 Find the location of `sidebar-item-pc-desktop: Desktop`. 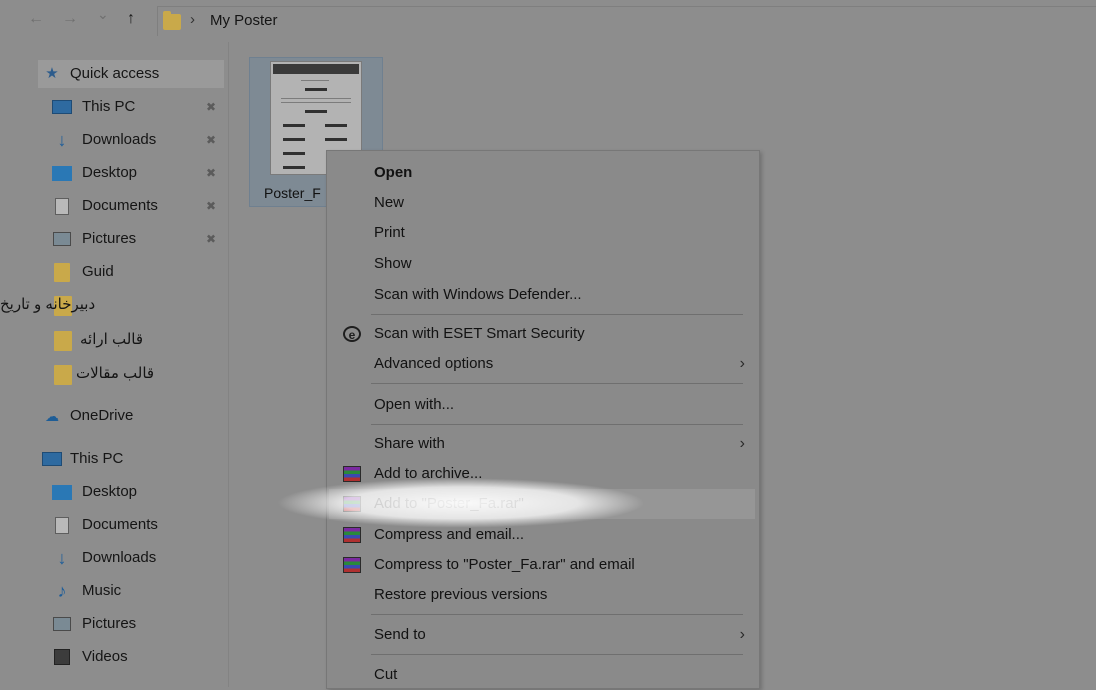

sidebar-item-pc-desktop: Desktop is located at coordinates (133, 492).